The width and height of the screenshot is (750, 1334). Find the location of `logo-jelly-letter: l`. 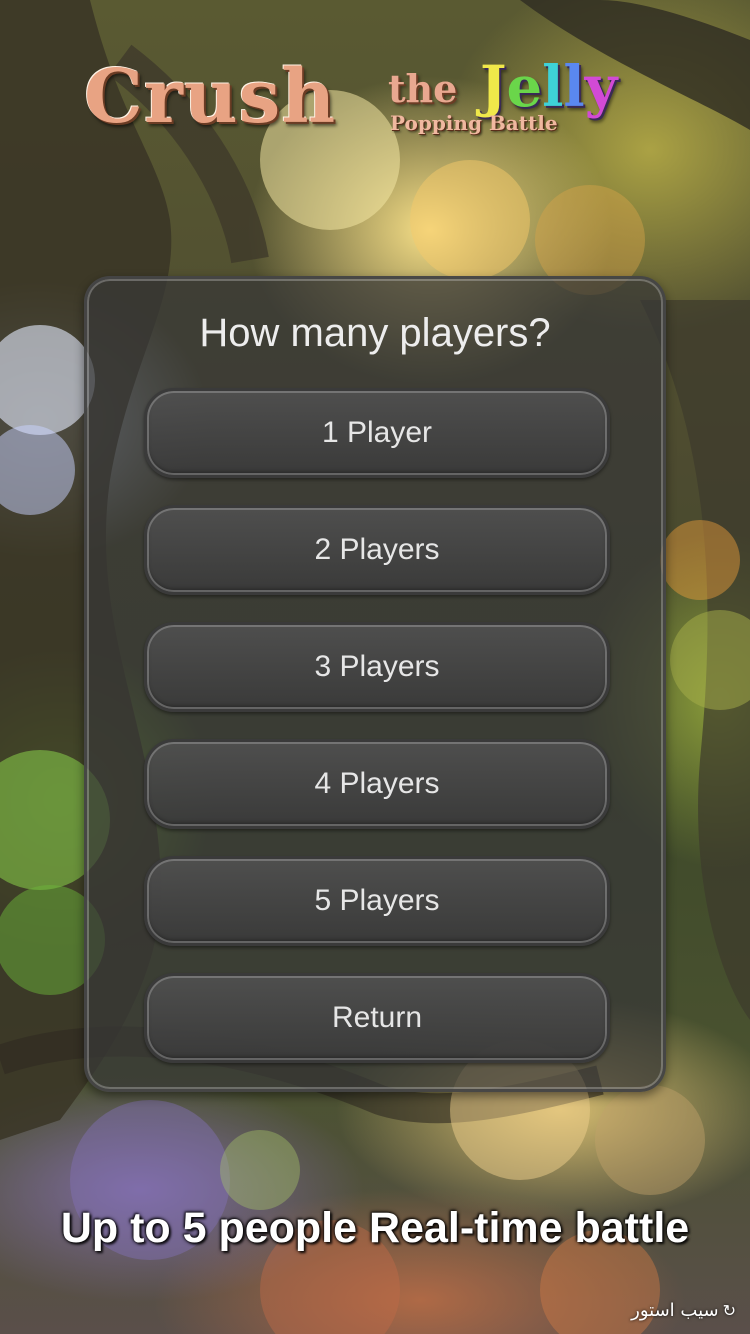

logo-jelly-letter: l is located at coordinates (574, 87).